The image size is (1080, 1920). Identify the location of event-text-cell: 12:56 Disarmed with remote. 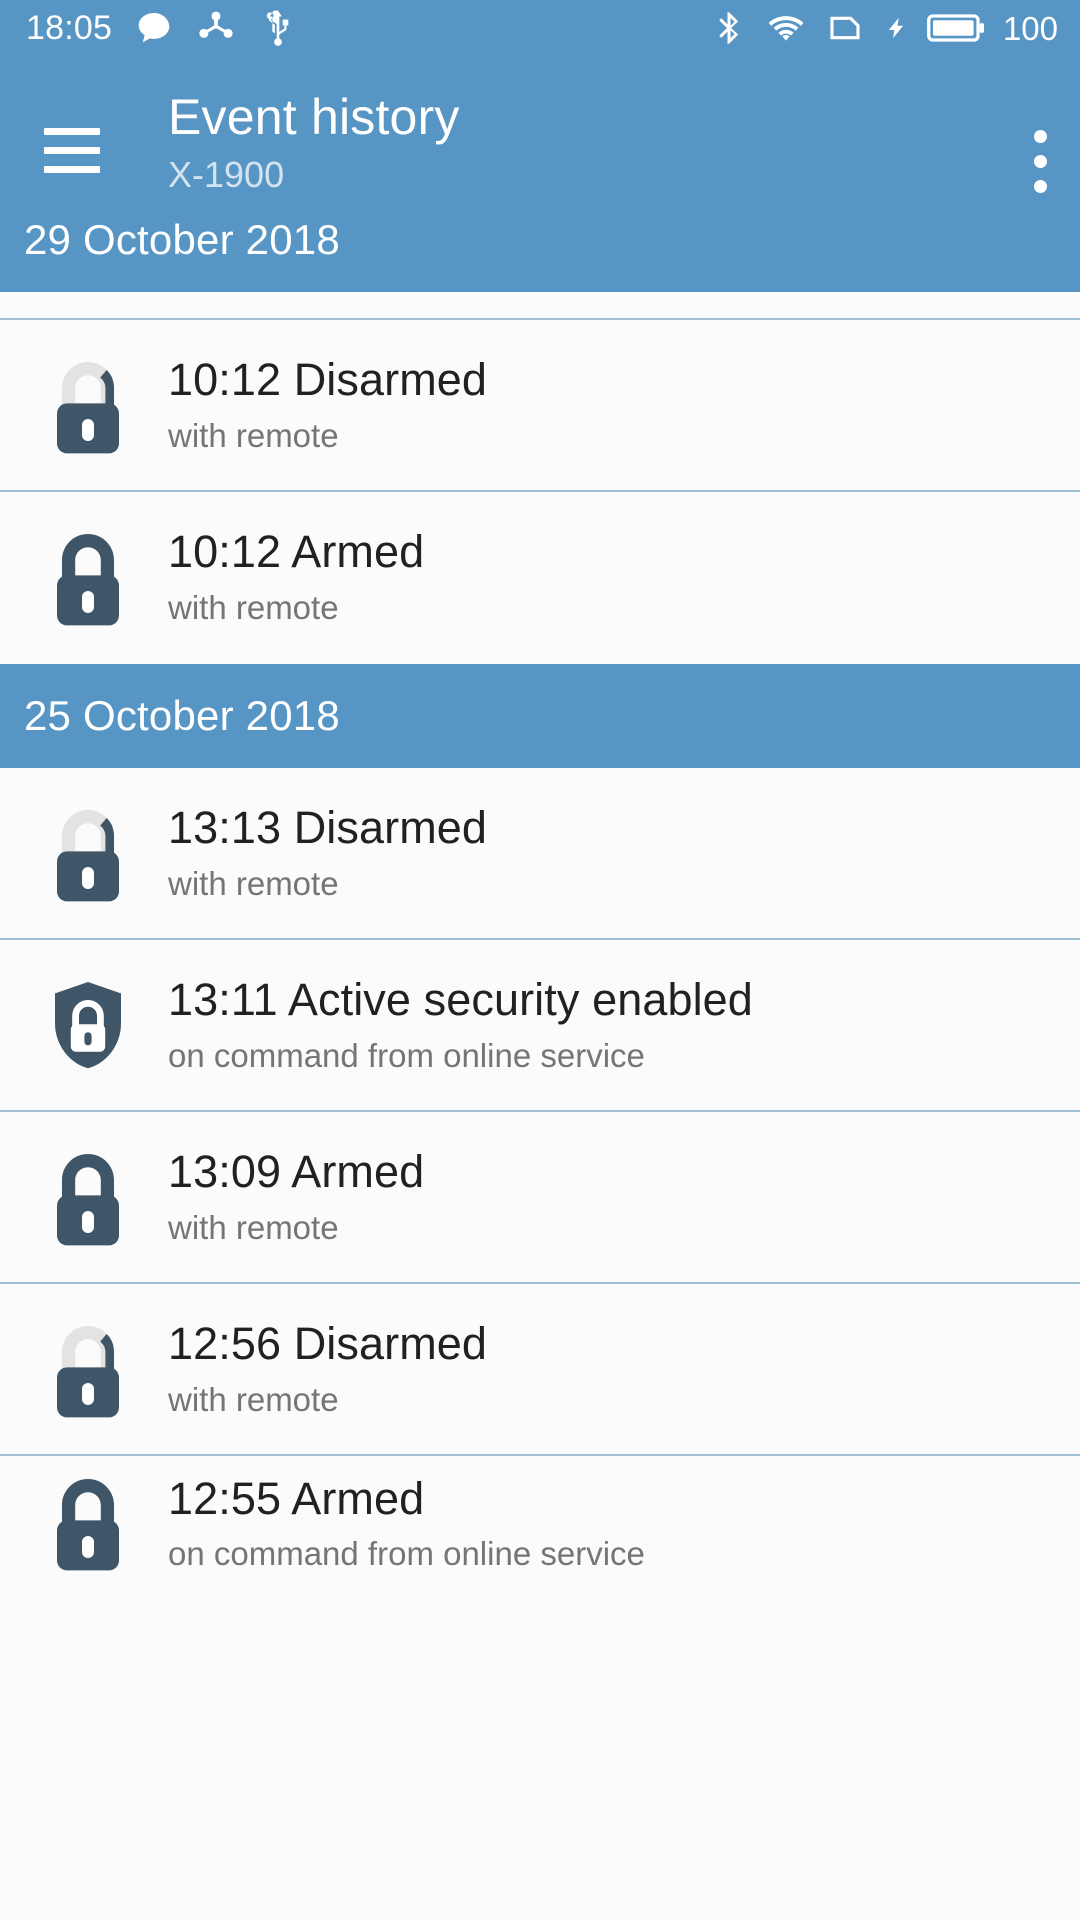
(328, 1369).